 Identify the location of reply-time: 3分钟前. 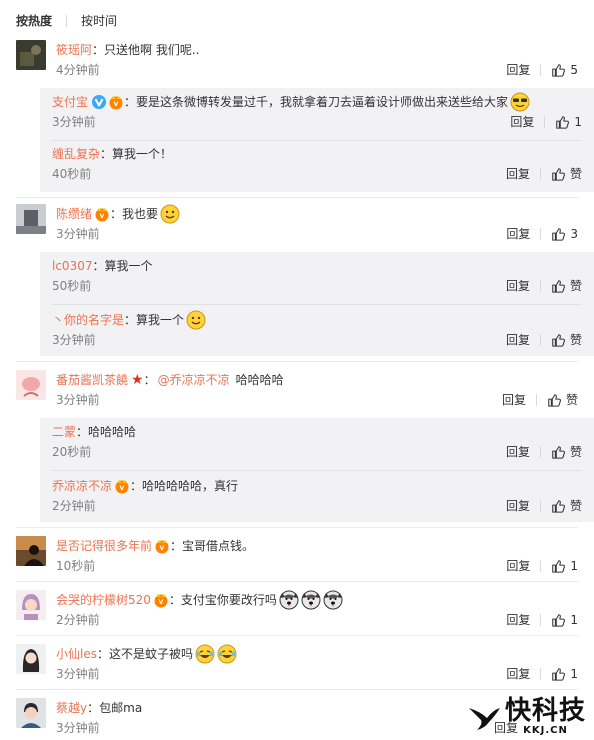
(74, 340).